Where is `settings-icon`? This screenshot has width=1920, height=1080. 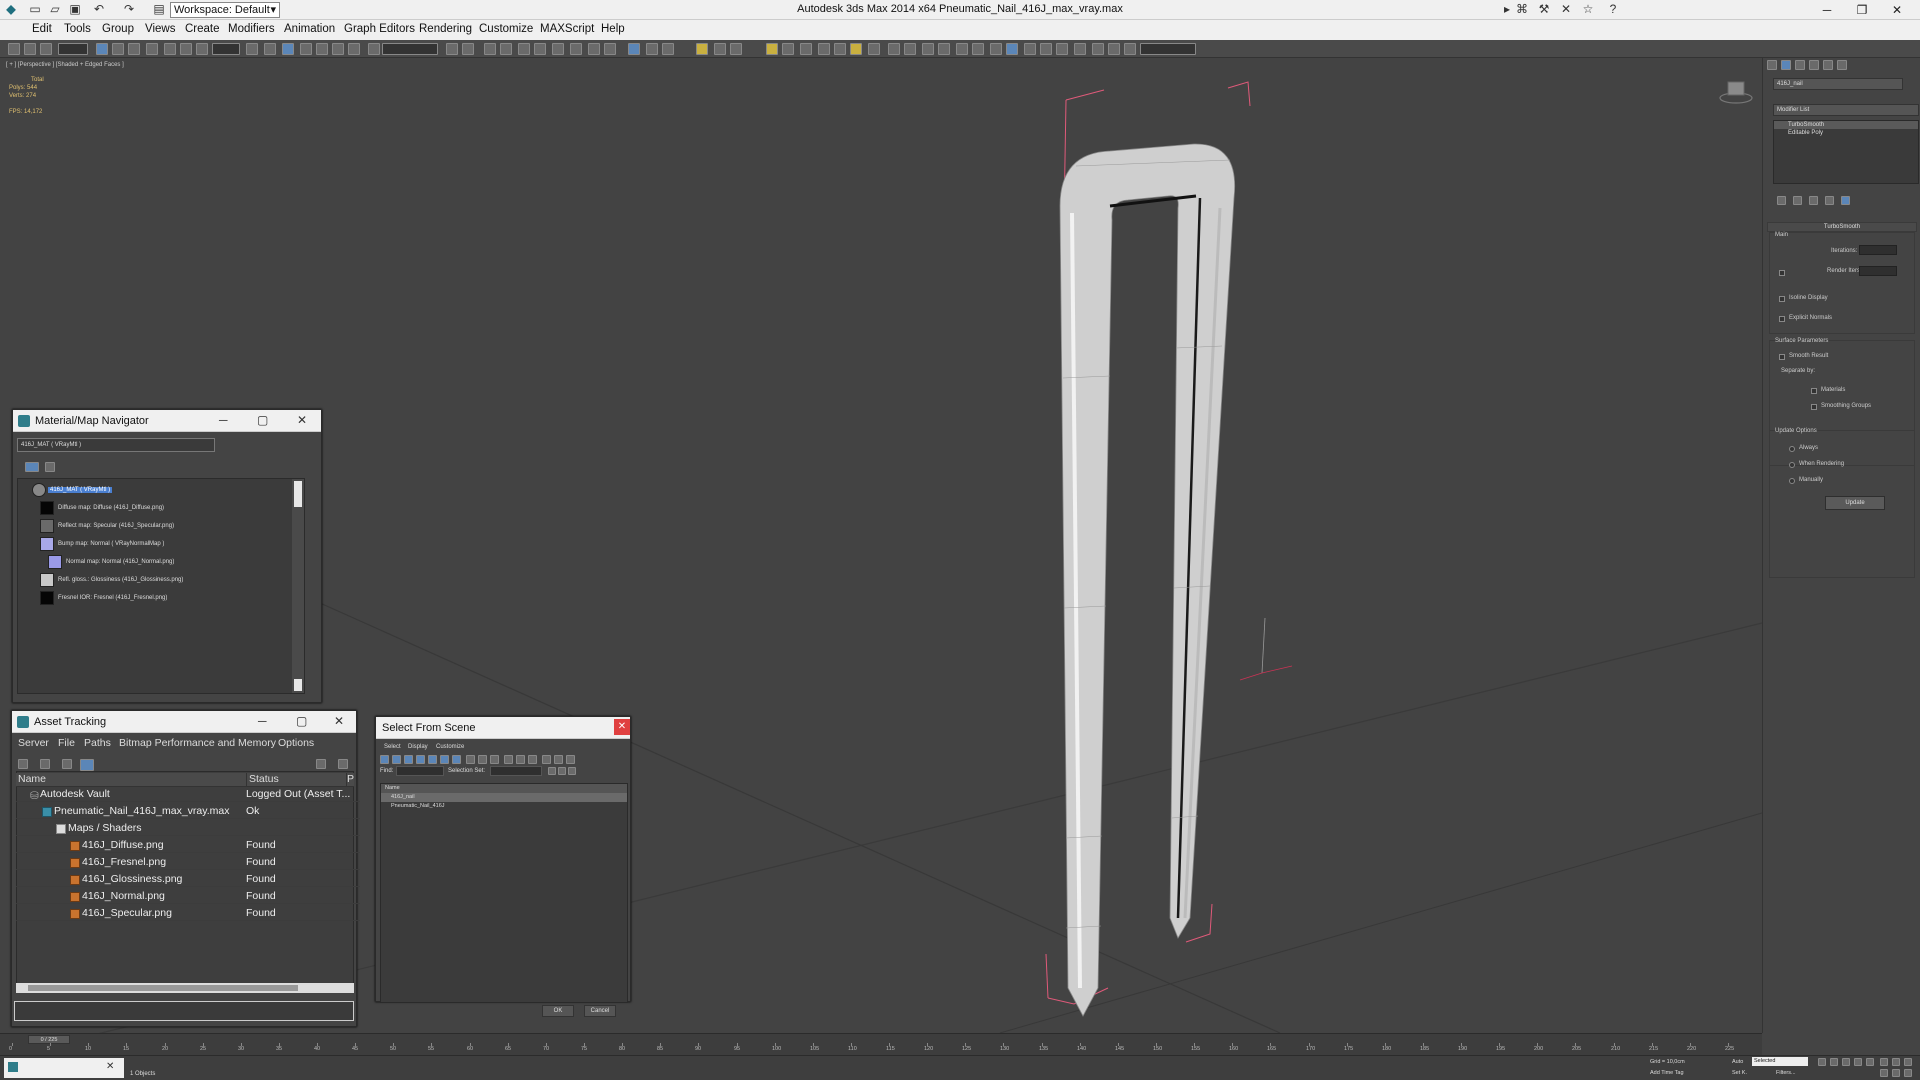 settings-icon is located at coordinates (343, 764).